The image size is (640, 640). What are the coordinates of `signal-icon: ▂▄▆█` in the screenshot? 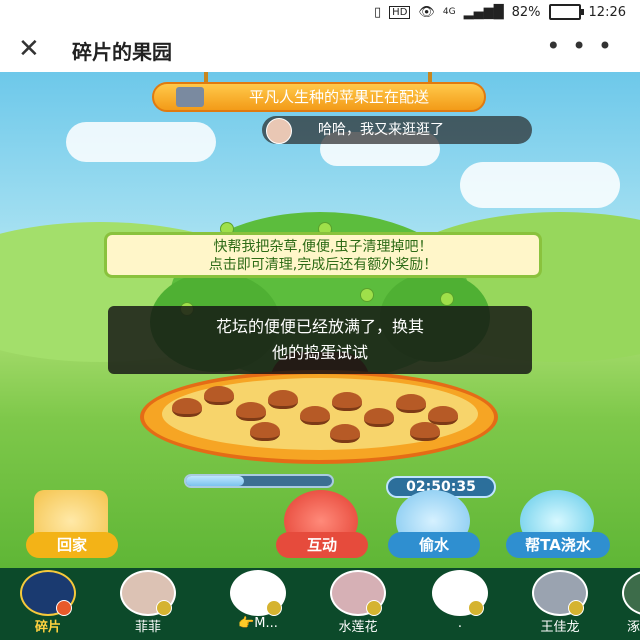 It's located at (483, 12).